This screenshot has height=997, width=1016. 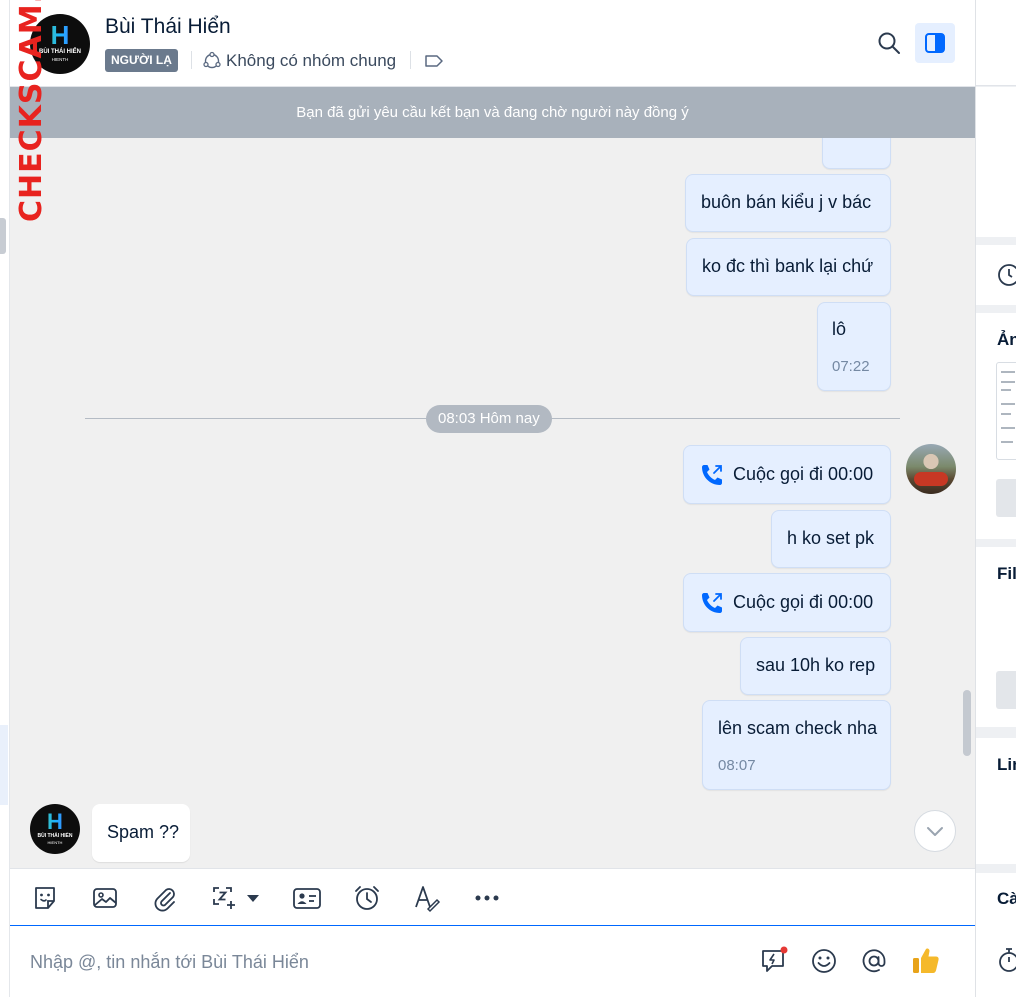 I want to click on label-tag-icon, so click(x=434, y=61).